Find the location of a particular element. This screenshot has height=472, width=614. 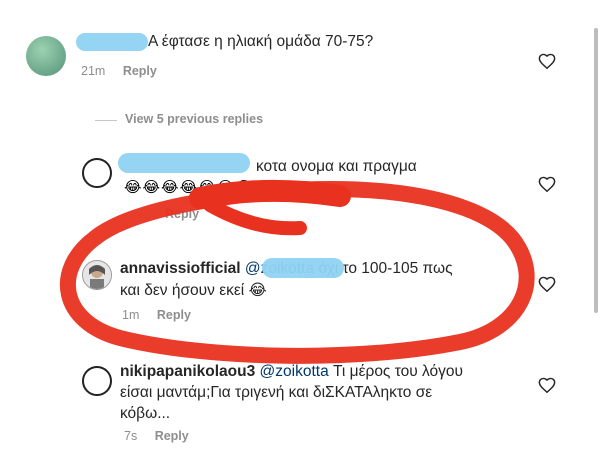

comment-text: κοτα ονομα και πραγμα is located at coordinates (336, 166).